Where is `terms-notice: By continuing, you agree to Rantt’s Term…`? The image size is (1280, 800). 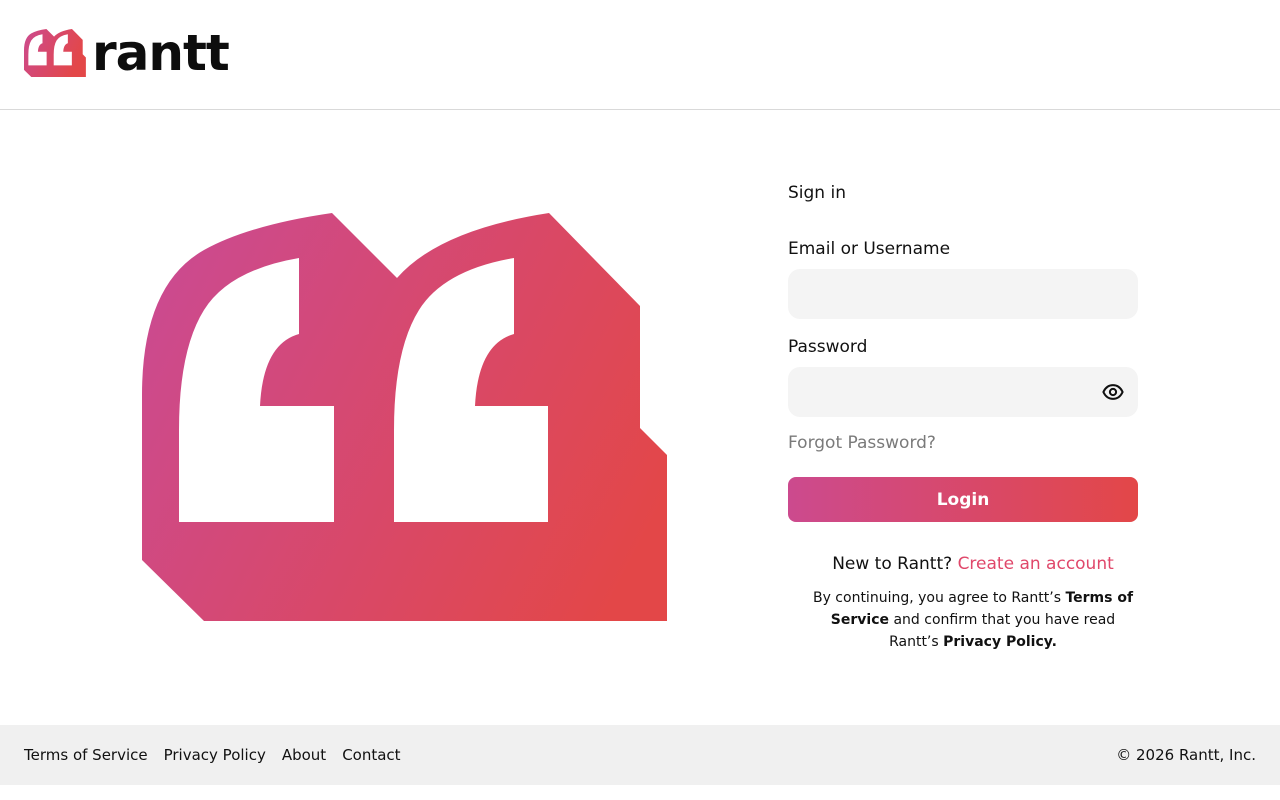 terms-notice: By continuing, you agree to Rantt’s Term… is located at coordinates (963, 620).